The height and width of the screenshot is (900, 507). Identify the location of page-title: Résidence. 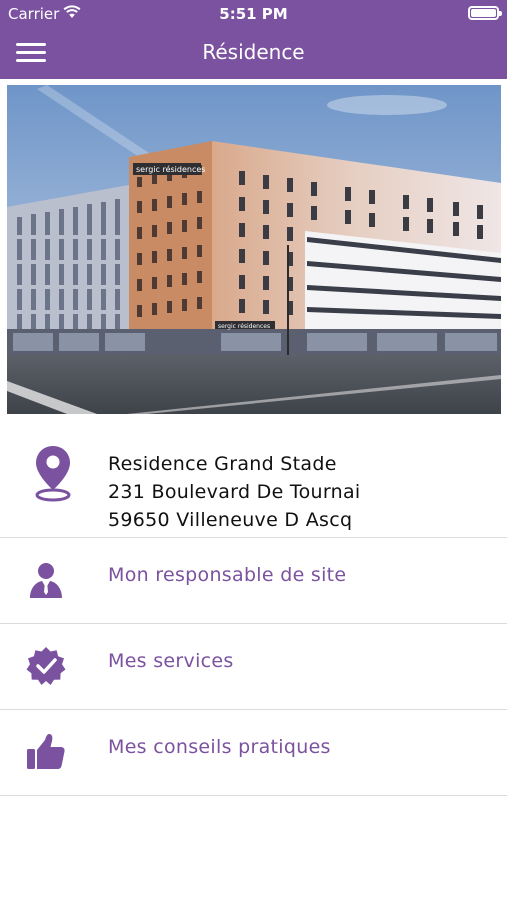
(253, 52).